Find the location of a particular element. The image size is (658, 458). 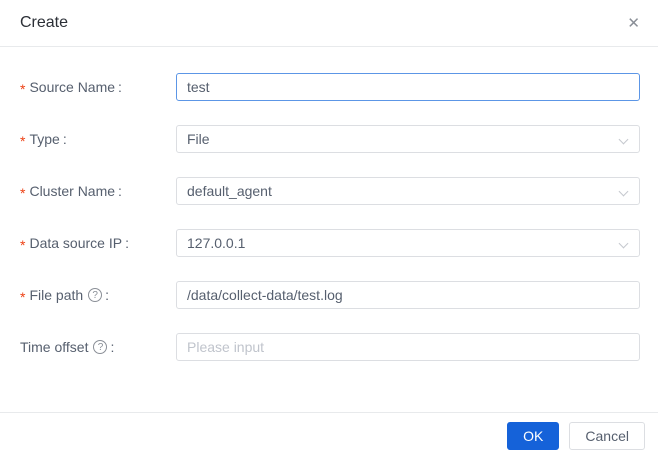

file-path-label: * File path ? : is located at coordinates (98, 295).